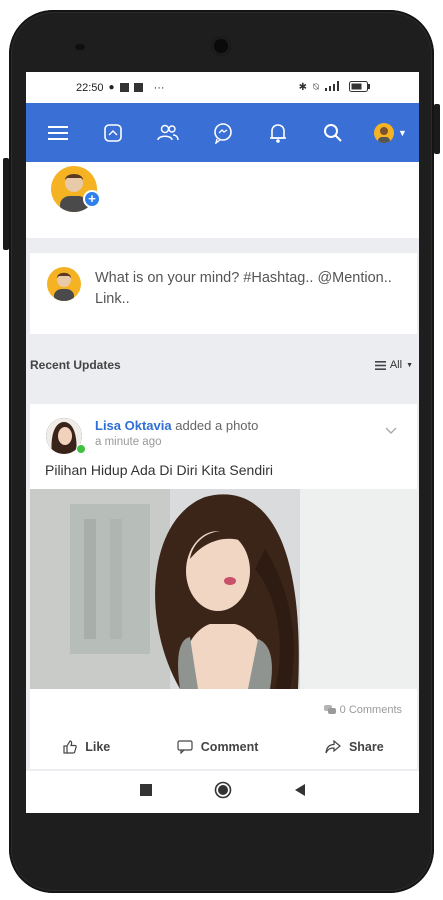  What do you see at coordinates (302, 87) in the screenshot?
I see `bluetooth-icon: ✱` at bounding box center [302, 87].